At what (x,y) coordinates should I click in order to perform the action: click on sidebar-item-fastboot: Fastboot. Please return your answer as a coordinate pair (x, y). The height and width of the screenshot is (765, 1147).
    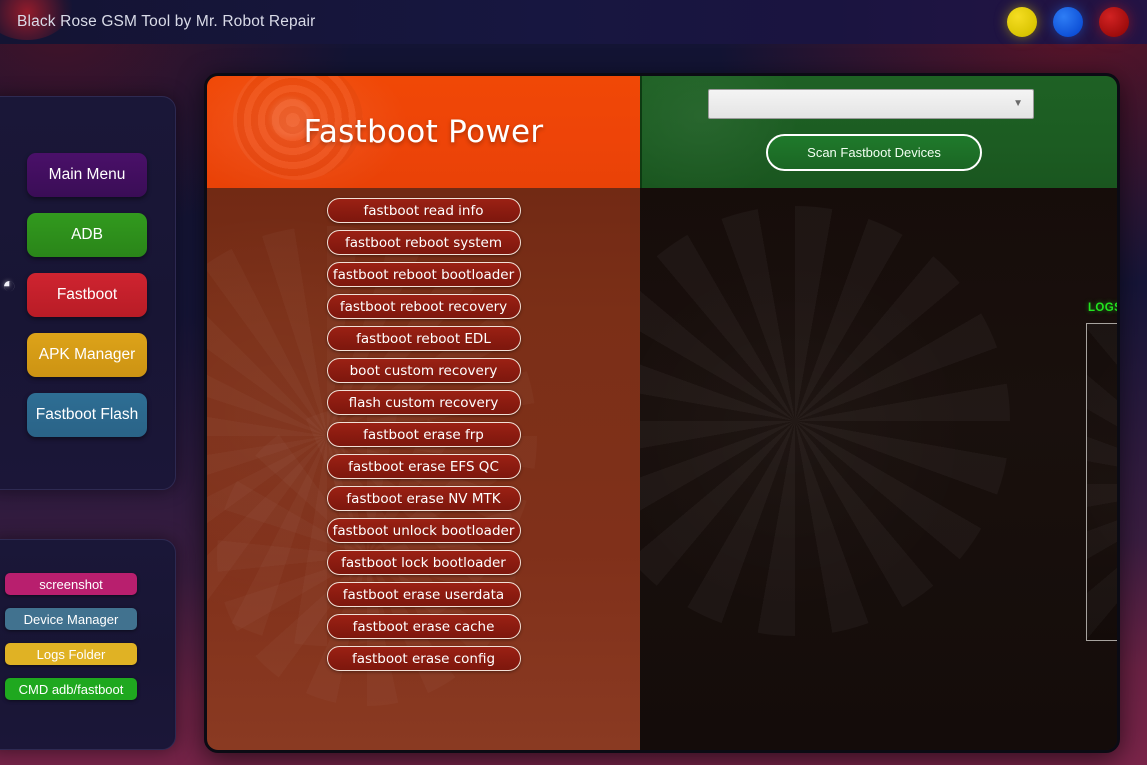
    Looking at the image, I should click on (87, 295).